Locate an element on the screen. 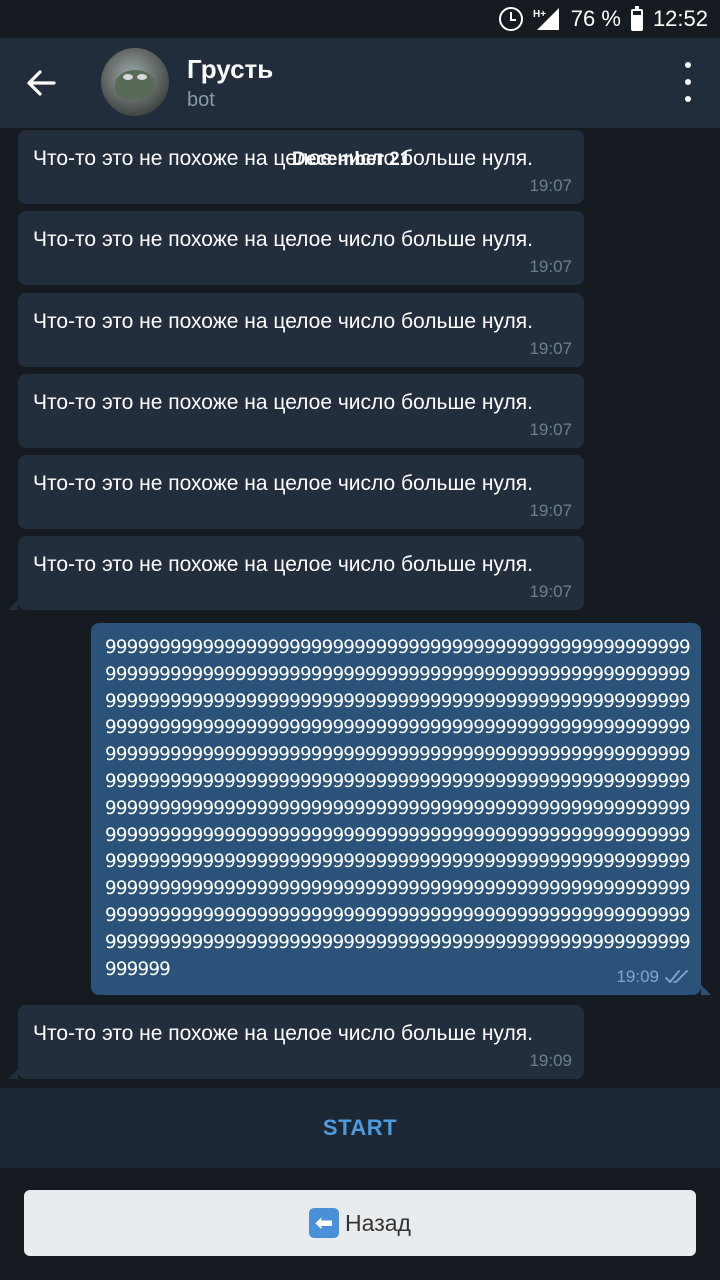 This screenshot has width=720, height=1280. back-button is located at coordinates (41, 83).